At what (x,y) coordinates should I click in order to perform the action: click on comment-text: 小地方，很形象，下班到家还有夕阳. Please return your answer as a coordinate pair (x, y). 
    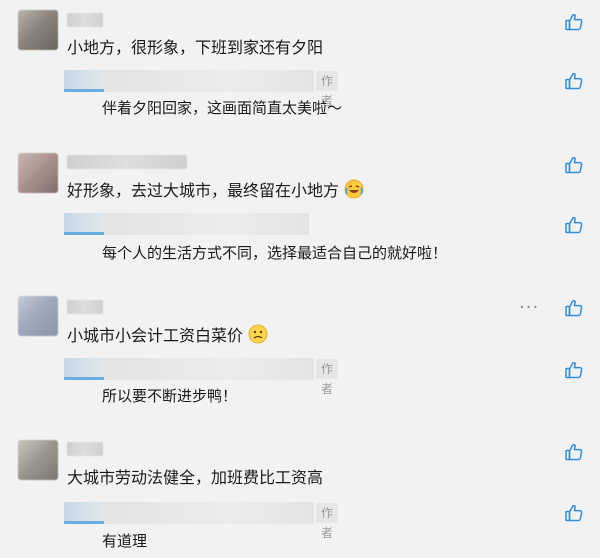
    Looking at the image, I should click on (195, 47).